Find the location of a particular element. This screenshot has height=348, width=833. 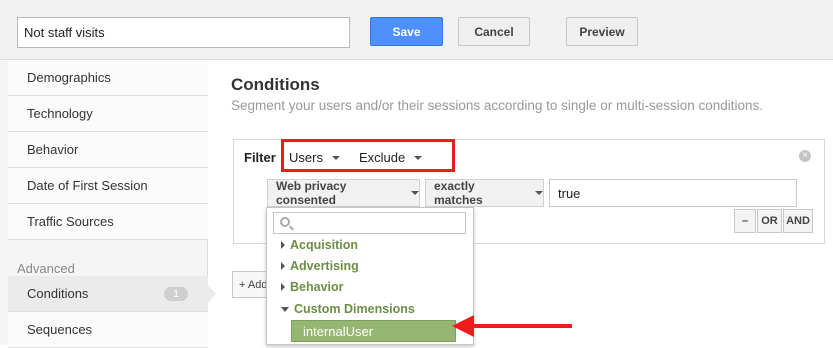

sidebar-item-sequences: Sequences is located at coordinates (108, 330).